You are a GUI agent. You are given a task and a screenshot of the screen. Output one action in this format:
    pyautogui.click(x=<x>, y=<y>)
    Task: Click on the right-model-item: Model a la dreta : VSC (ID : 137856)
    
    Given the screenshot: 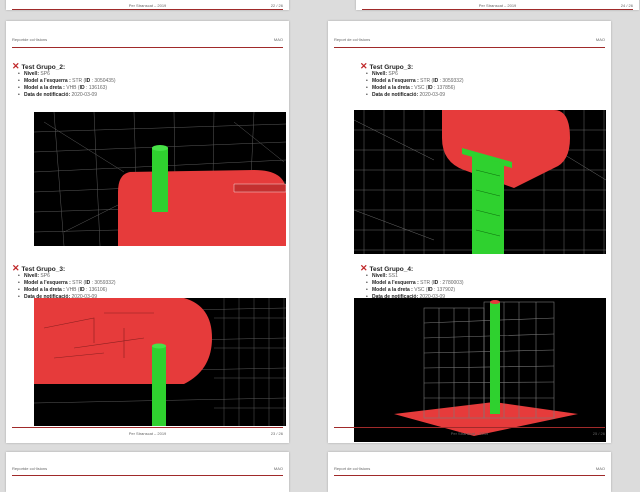 What is the action you would take?
    pyautogui.click(x=415, y=88)
    